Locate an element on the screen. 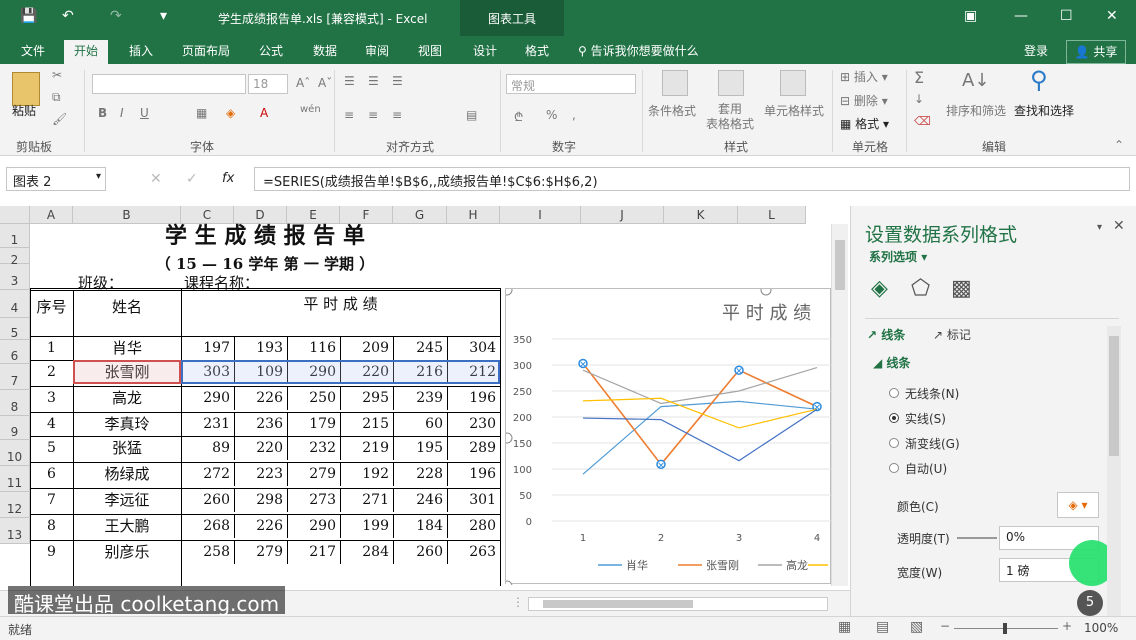 This screenshot has height=640, width=1136. cell-style-label: 单元格样式 is located at coordinates (794, 110).